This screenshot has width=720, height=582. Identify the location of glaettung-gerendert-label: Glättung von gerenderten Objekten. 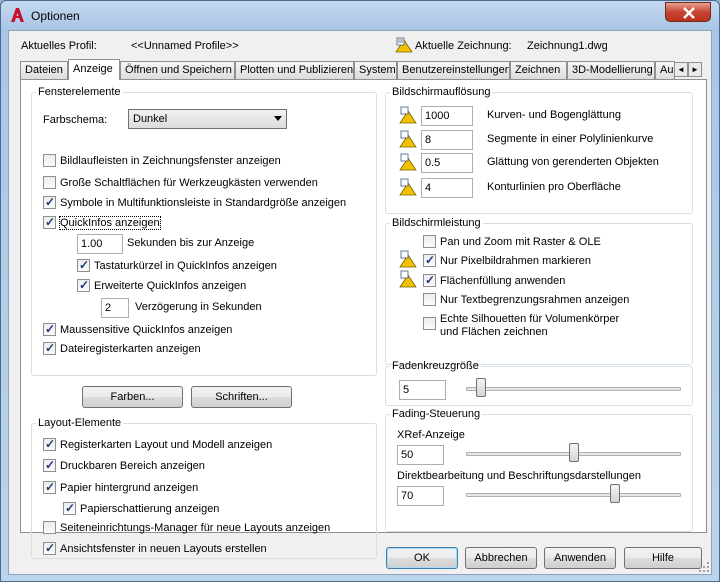
(573, 162).